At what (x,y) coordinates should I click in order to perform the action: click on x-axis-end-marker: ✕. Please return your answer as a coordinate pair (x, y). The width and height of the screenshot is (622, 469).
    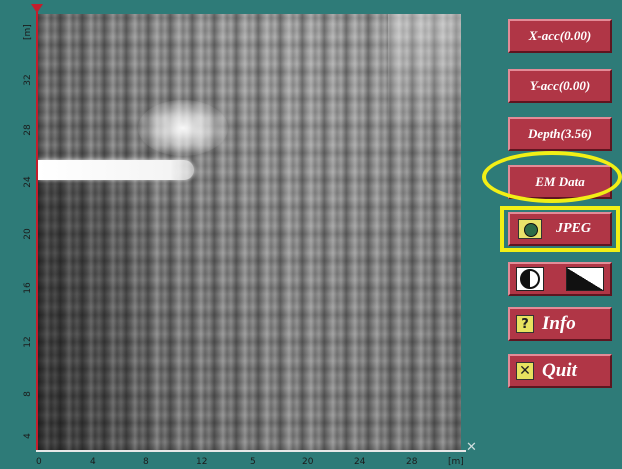
    Looking at the image, I should click on (471, 447).